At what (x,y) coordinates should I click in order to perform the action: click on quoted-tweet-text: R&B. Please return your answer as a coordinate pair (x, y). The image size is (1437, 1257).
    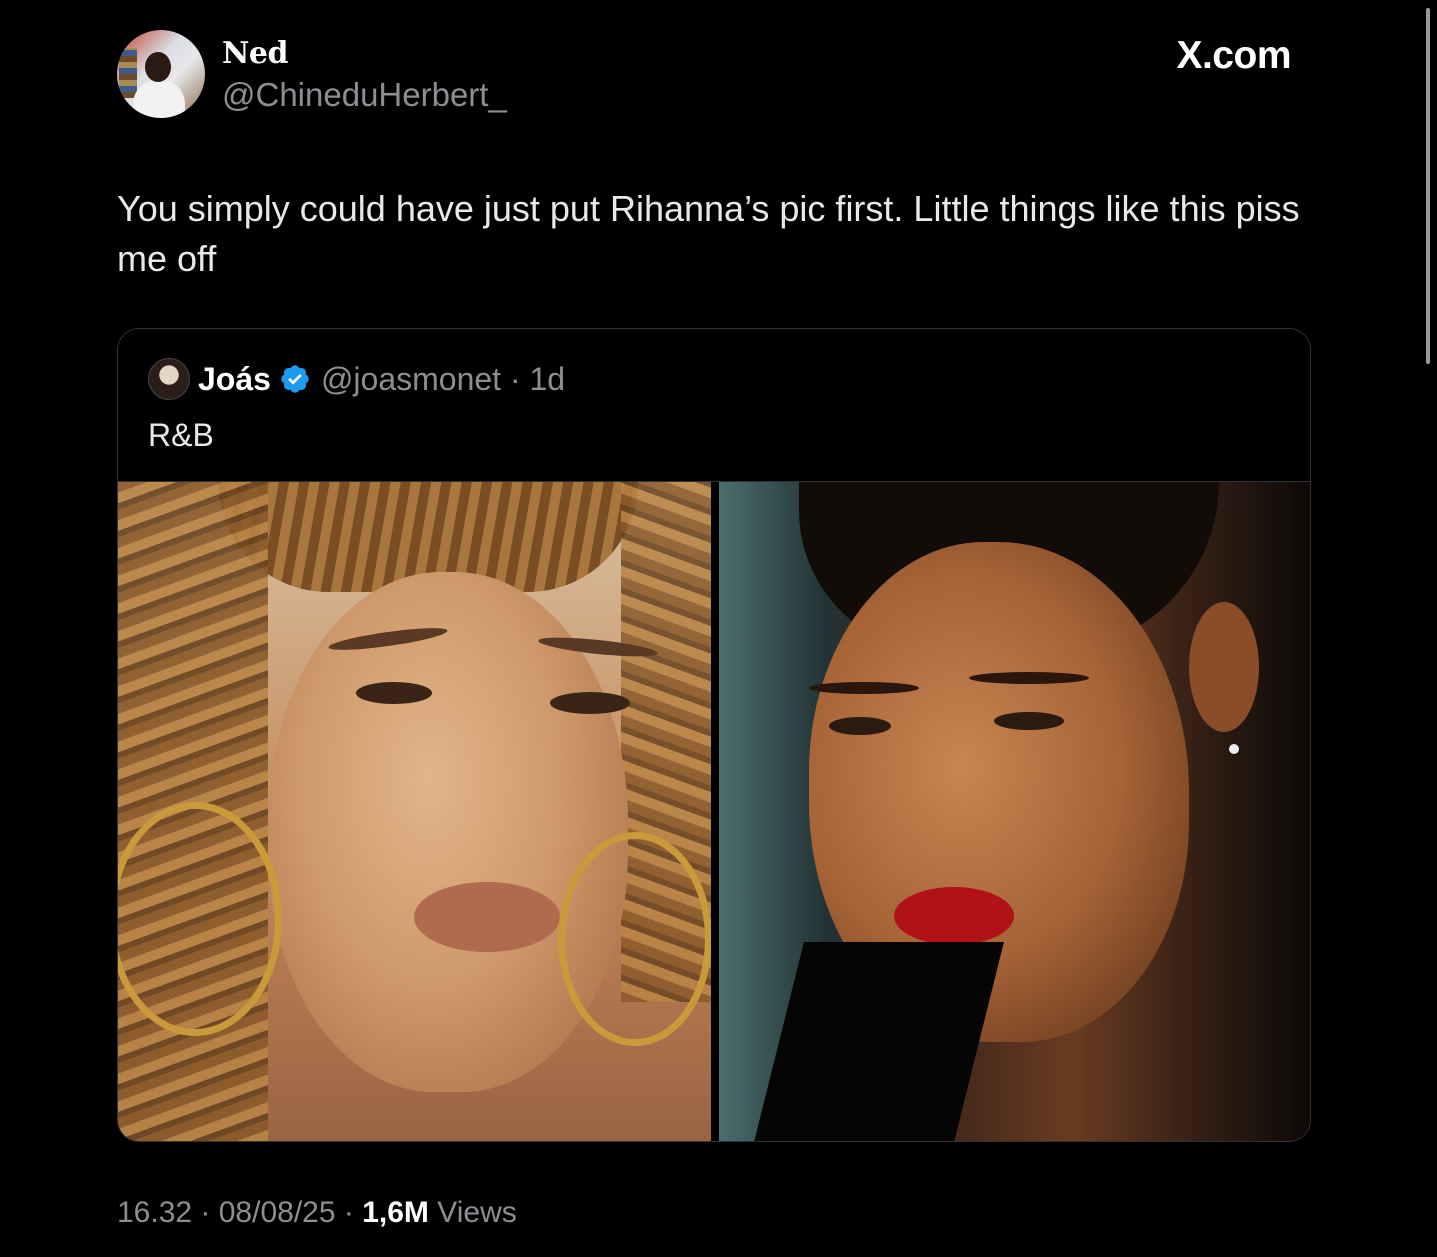
    Looking at the image, I should click on (181, 435).